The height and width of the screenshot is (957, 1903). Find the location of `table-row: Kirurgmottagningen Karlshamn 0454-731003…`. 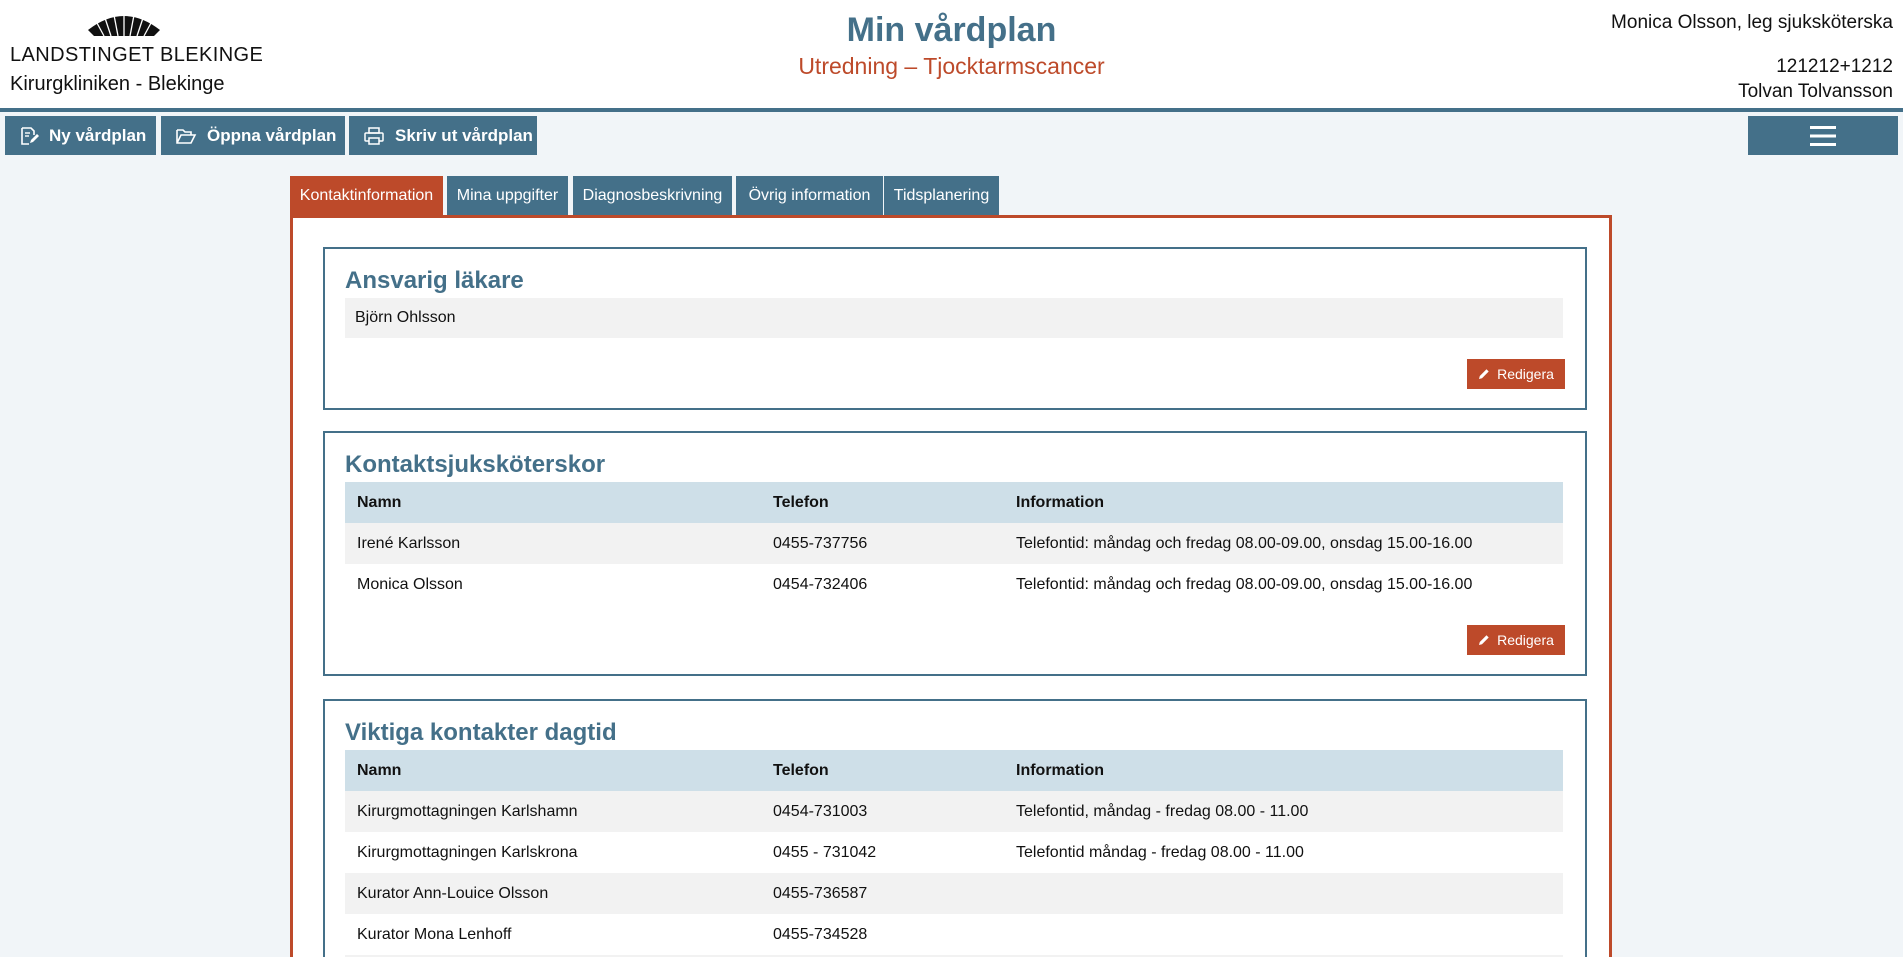

table-row: Kirurgmottagningen Karlshamn 0454-731003… is located at coordinates (954, 811).